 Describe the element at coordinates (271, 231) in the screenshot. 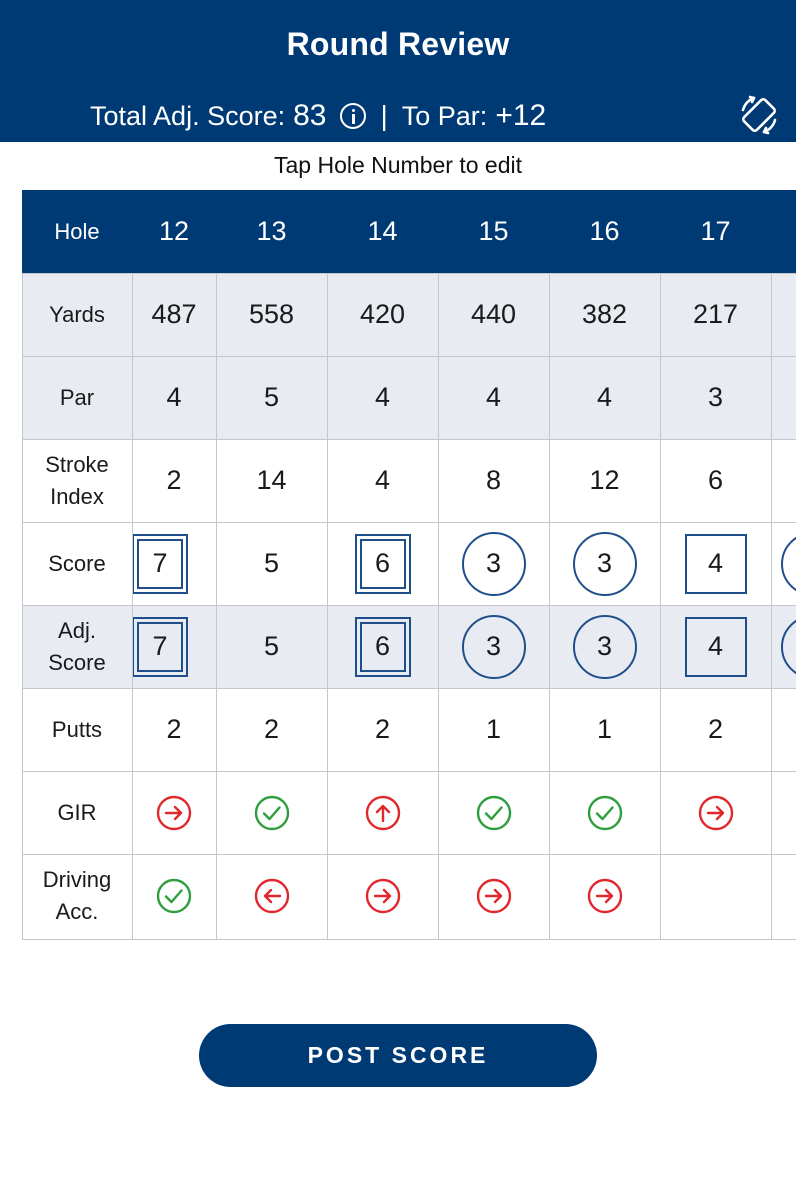

I see `hole-number-13: 13` at that location.